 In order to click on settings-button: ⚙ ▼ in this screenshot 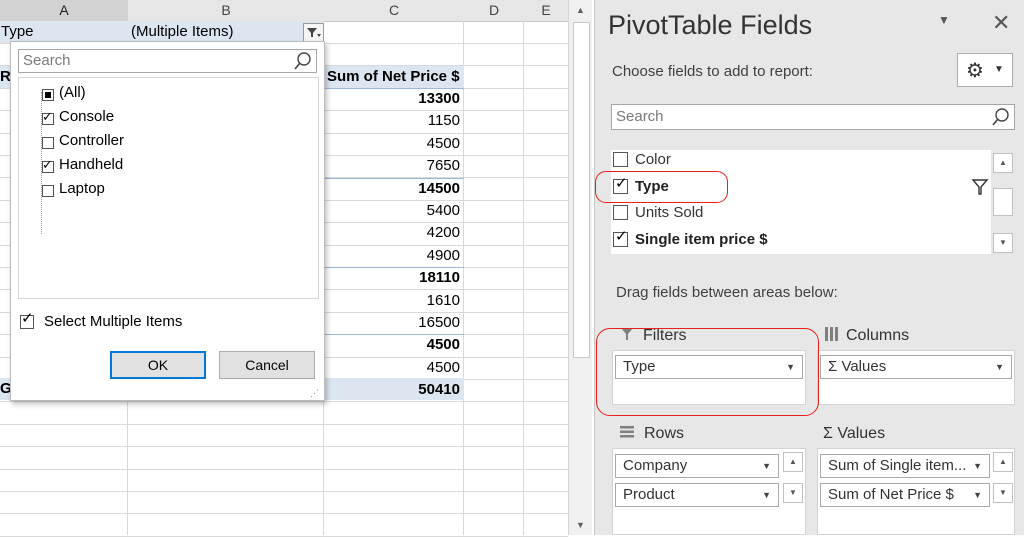, I will do `click(985, 70)`.